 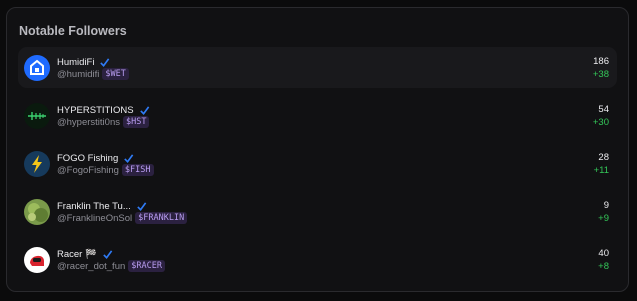 I want to click on follower-handle: @hyperstiti0ns, so click(x=88, y=122).